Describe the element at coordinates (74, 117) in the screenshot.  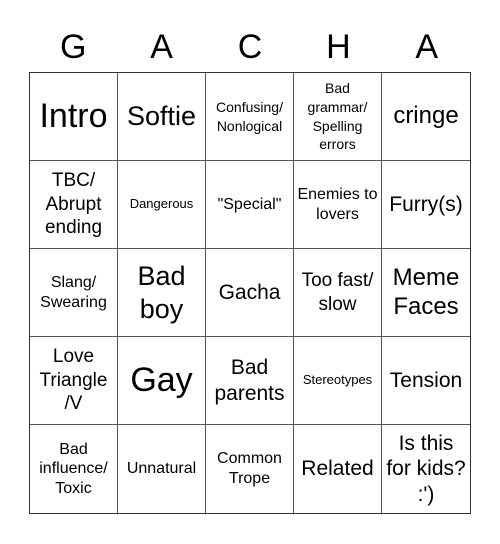
I see `bingo-cell: Intro` at that location.